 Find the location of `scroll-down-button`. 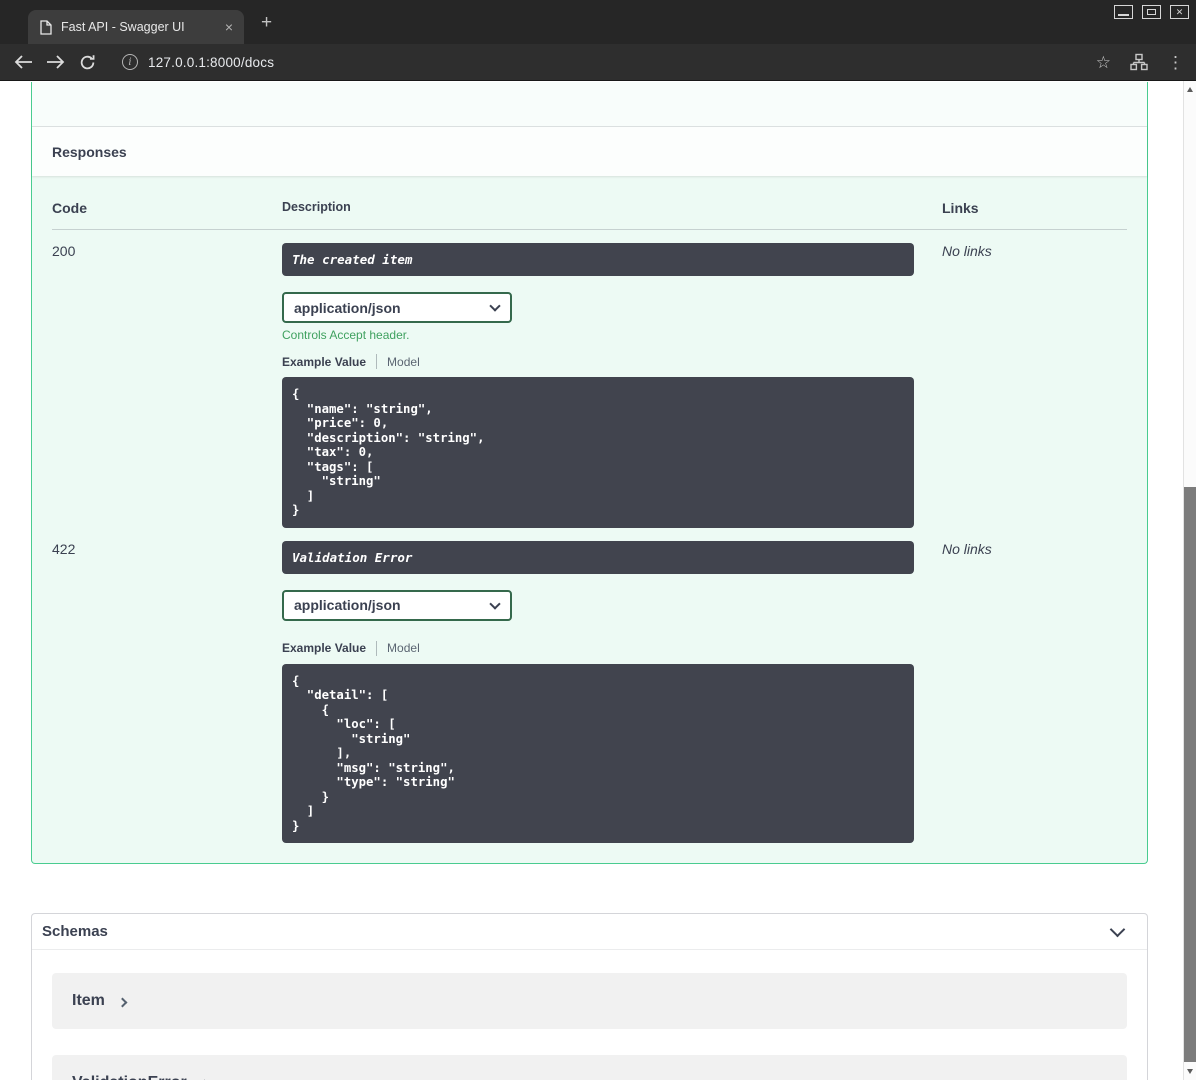

scroll-down-button is located at coordinates (1190, 1071).